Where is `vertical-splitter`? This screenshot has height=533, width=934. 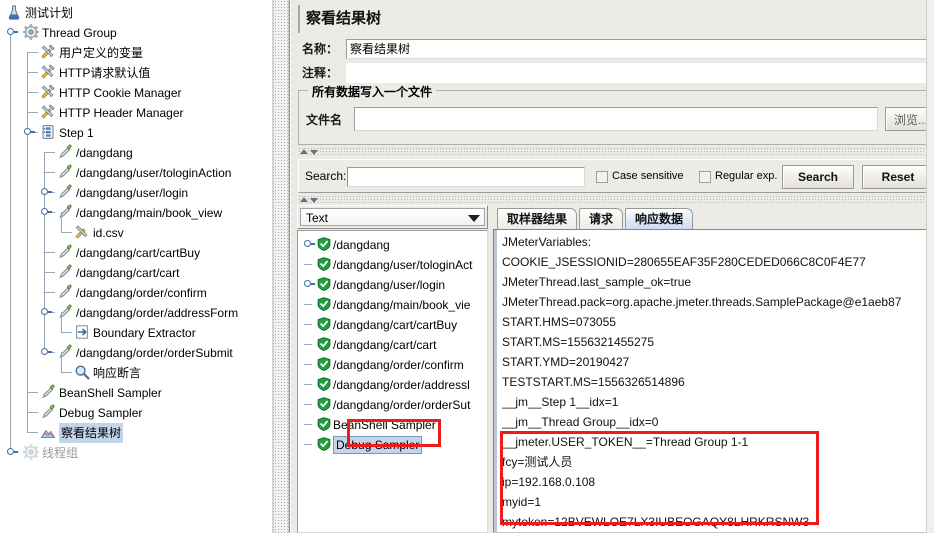
vertical-splitter is located at coordinates (281, 266).